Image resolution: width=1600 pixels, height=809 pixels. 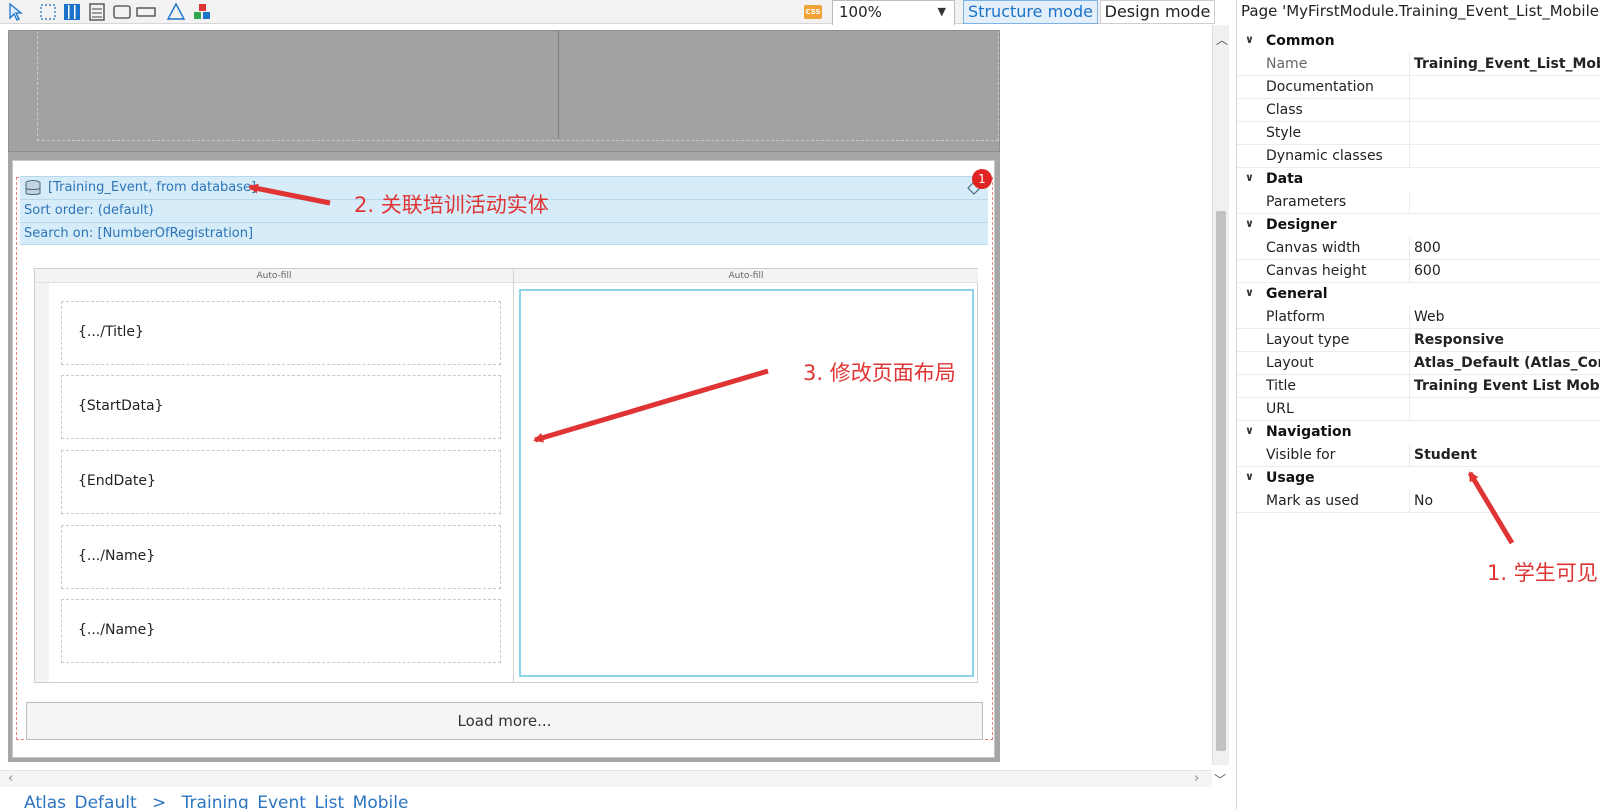 I want to click on field-title: {.../Title}, so click(x=281, y=333).